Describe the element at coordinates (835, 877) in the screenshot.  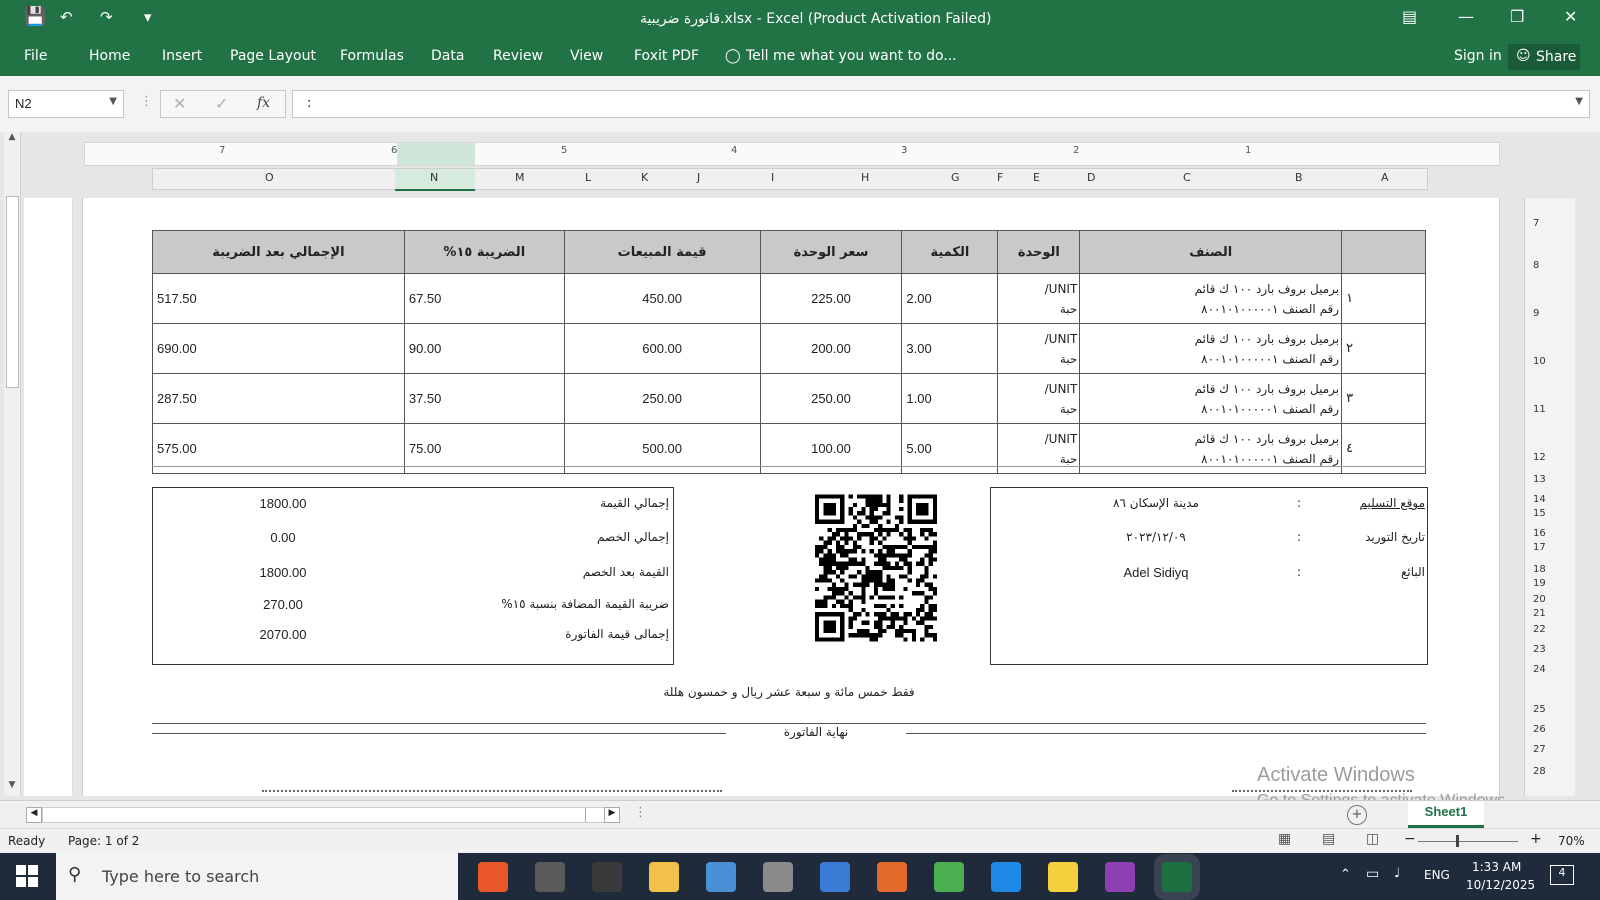
I see `cloud-app-icon` at that location.